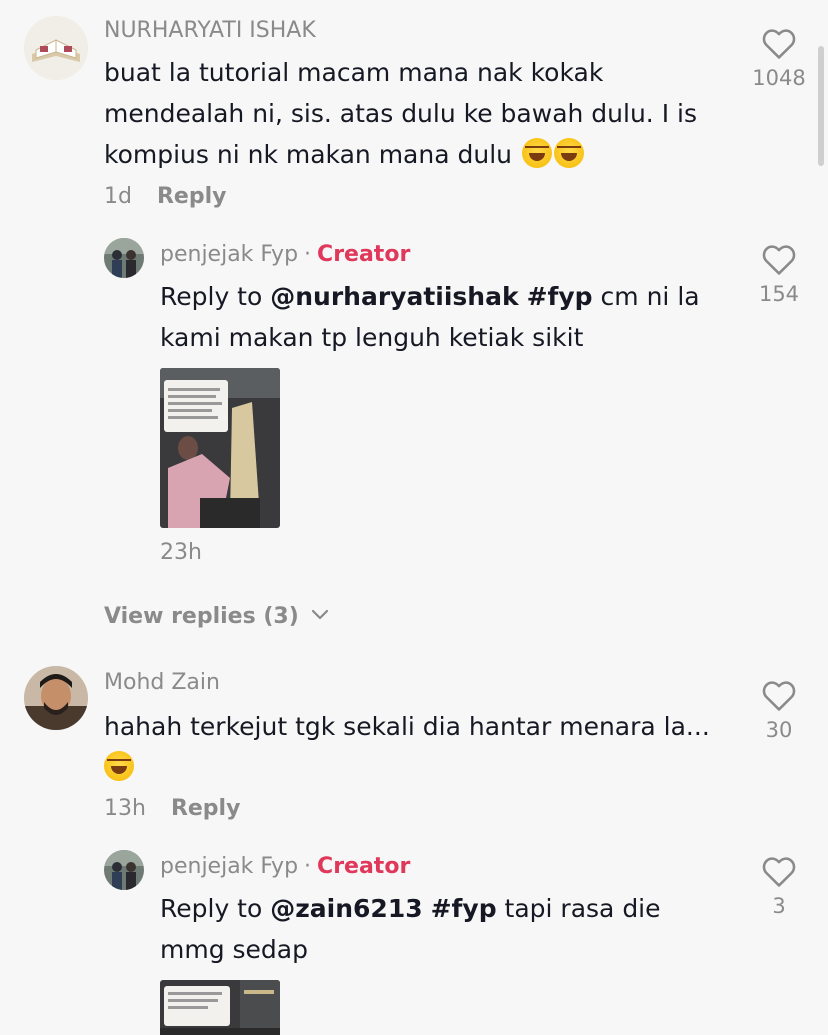 Image resolution: width=828 pixels, height=1035 pixels. Describe the element at coordinates (779, 294) in the screenshot. I see `like-count: 154` at that location.